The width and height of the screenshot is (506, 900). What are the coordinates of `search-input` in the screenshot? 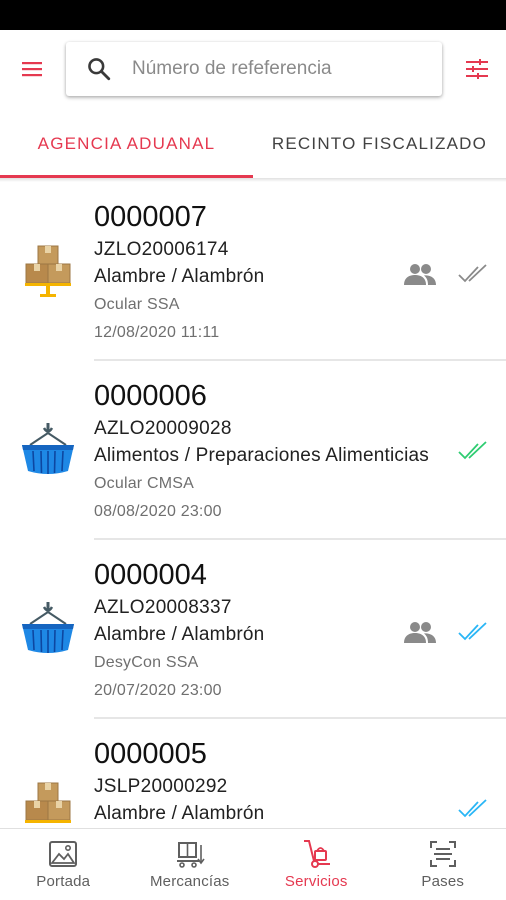 It's located at (282, 69).